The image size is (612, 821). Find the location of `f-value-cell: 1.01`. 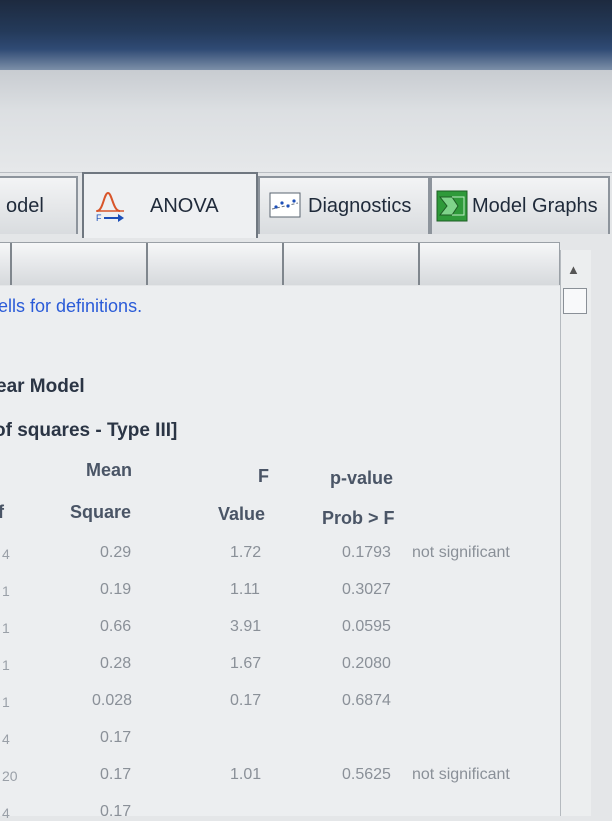

f-value-cell: 1.01 is located at coordinates (246, 774).